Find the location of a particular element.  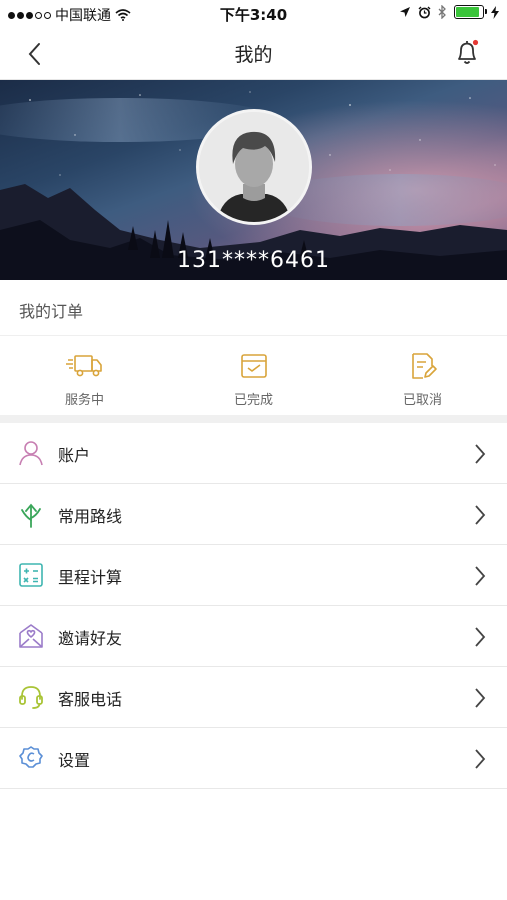

settings-gear-icon is located at coordinates (31, 757).